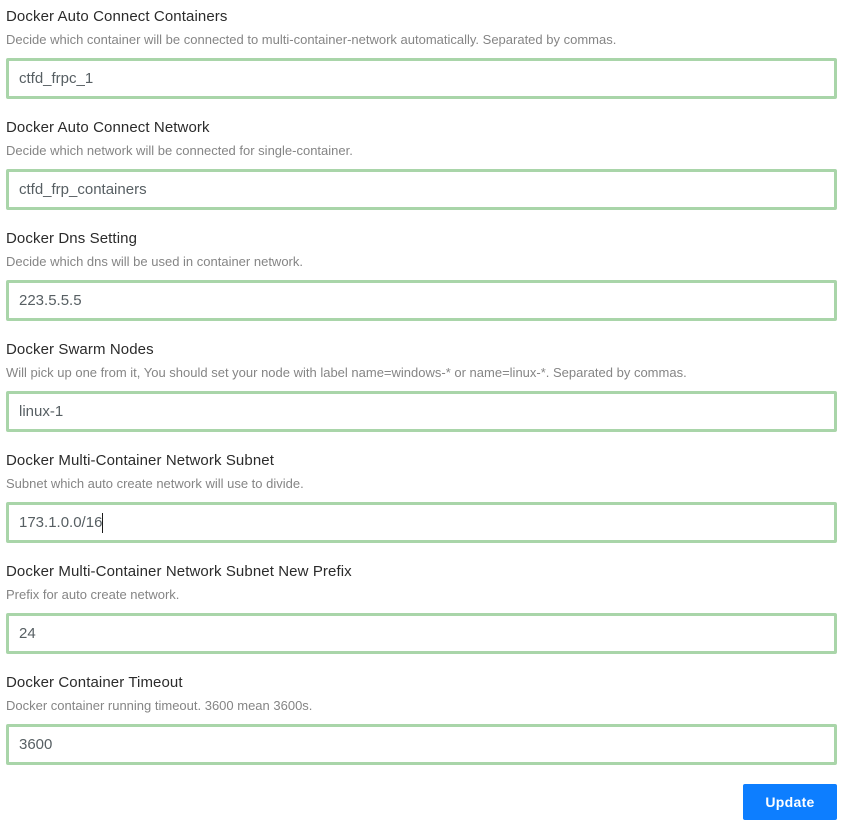  I want to click on dns-setting-input, so click(421, 300).